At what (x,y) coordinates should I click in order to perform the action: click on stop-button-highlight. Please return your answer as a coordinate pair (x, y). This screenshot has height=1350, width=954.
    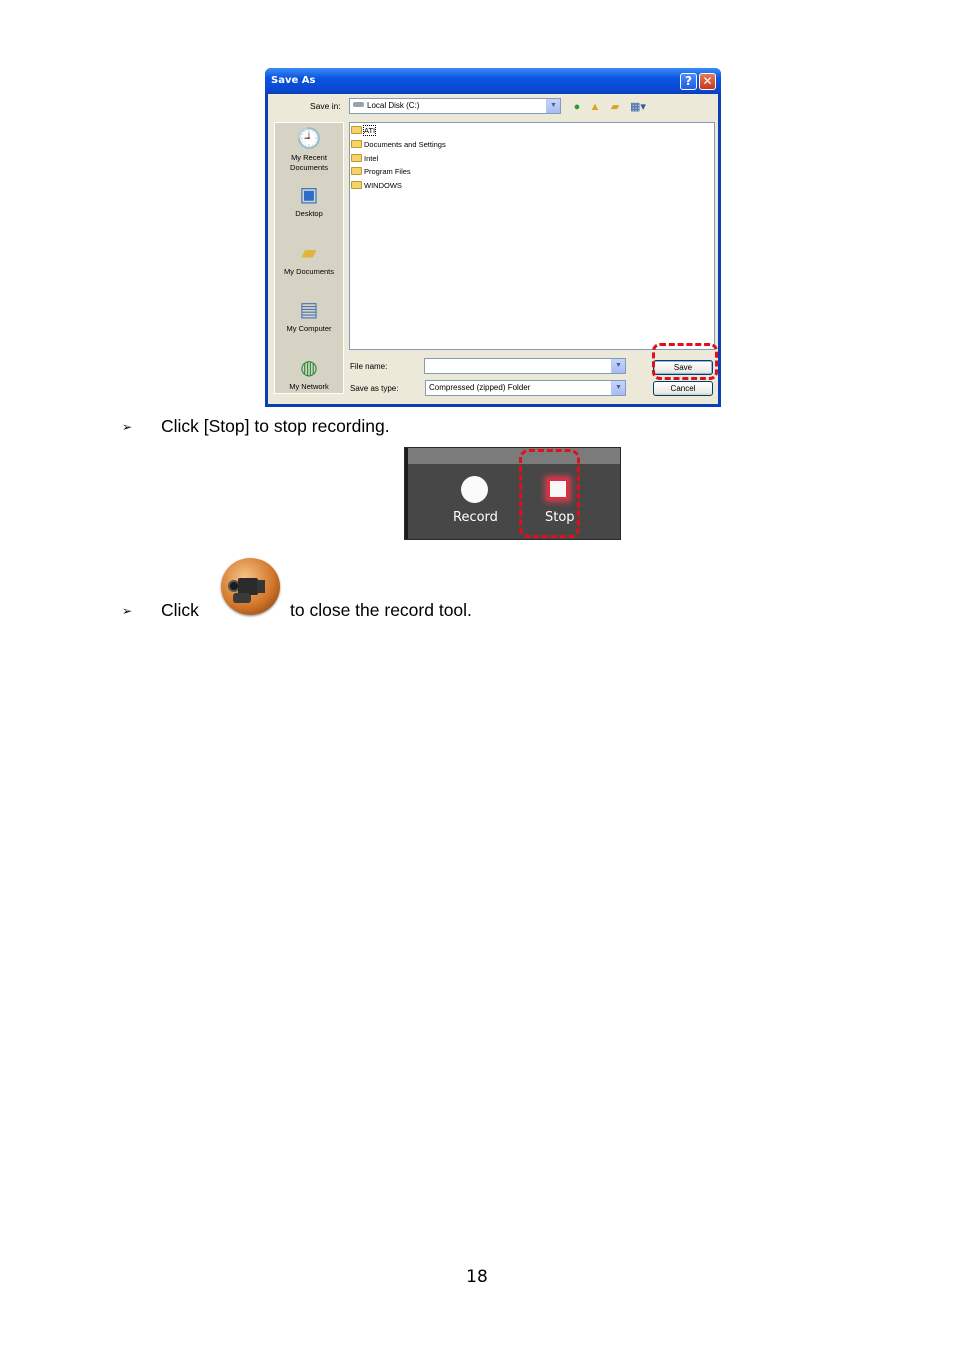
    Looking at the image, I should click on (549, 493).